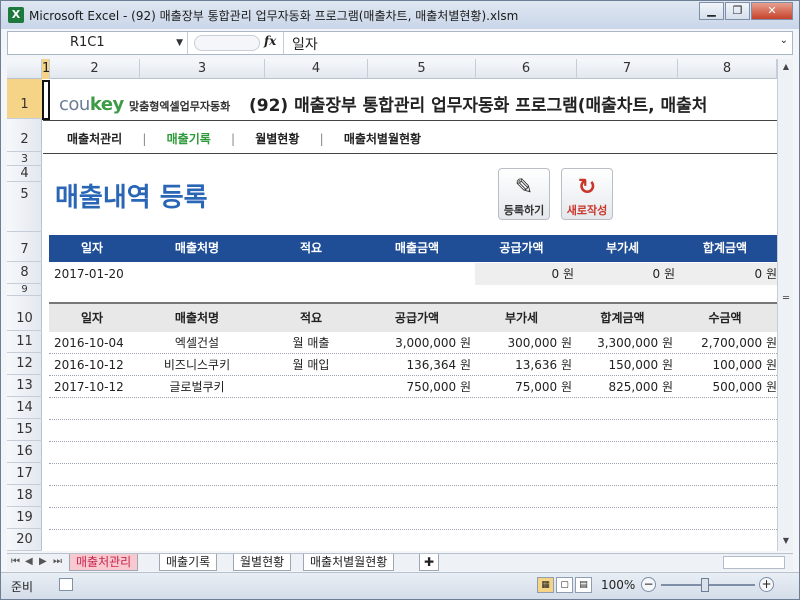  I want to click on row-header: 1, so click(24, 99).